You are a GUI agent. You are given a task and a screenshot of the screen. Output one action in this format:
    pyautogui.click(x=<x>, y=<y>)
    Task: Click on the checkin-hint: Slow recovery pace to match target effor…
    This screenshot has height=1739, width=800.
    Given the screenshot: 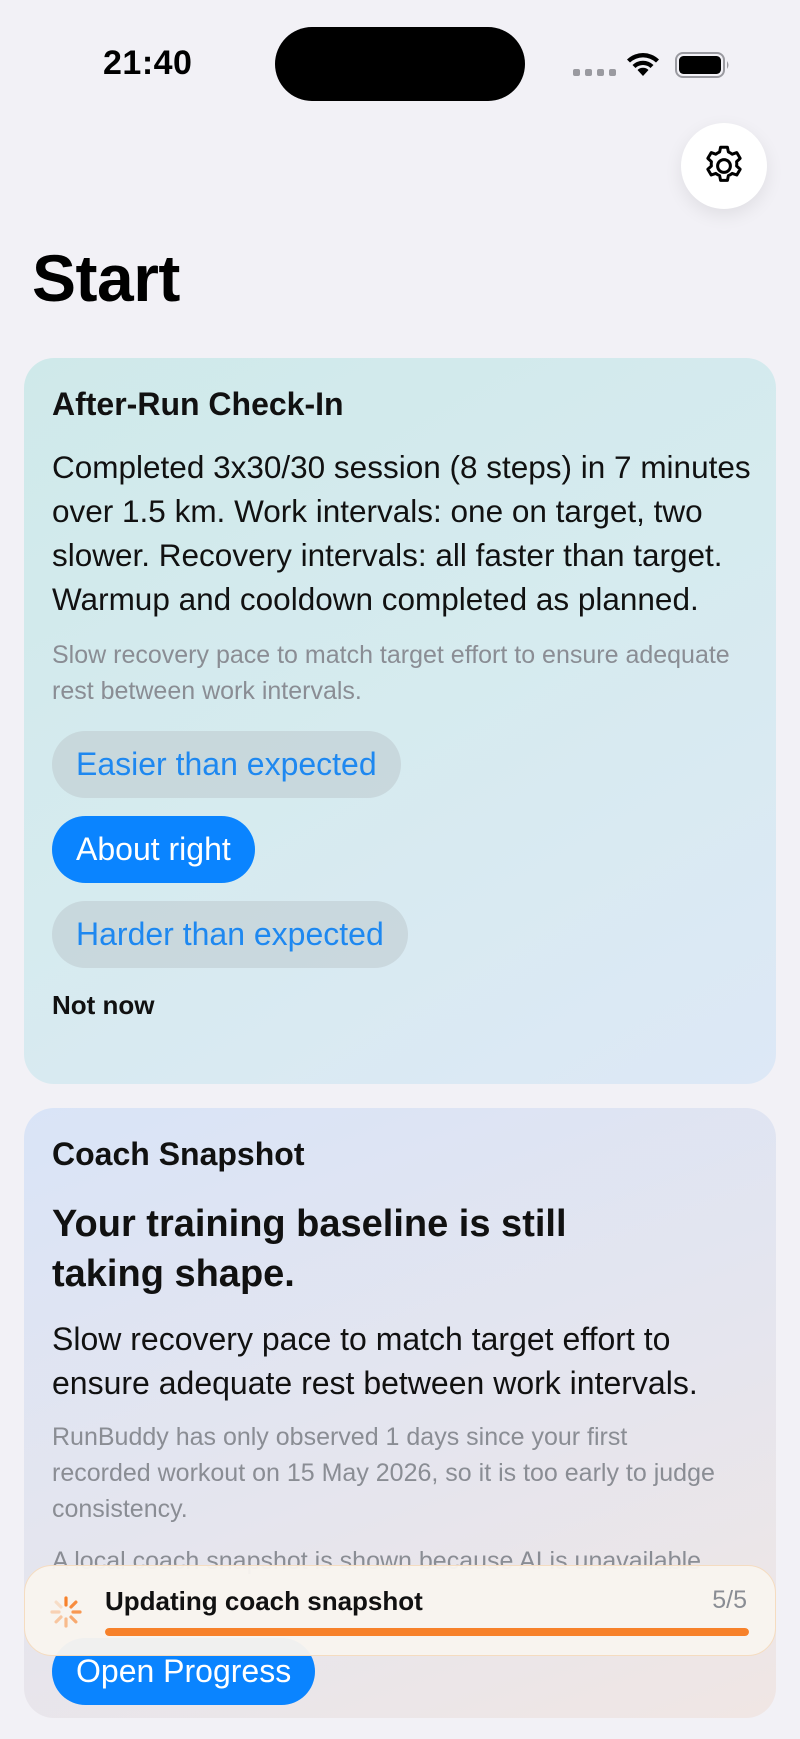 What is the action you would take?
    pyautogui.click(x=391, y=673)
    